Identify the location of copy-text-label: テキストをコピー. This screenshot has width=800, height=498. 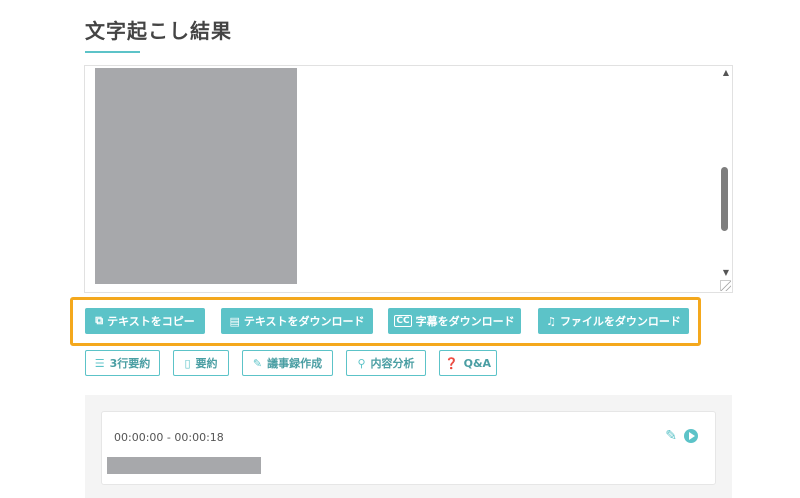
(151, 321).